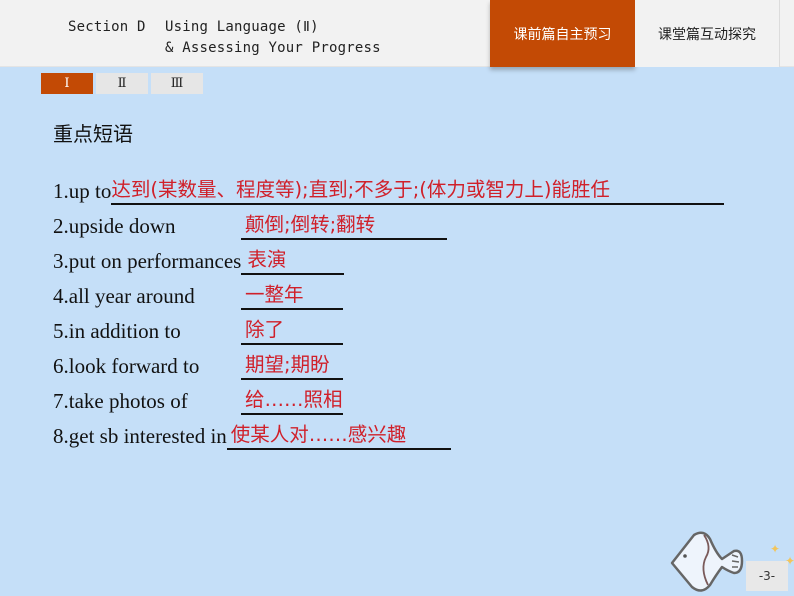 The width and height of the screenshot is (794, 596). Describe the element at coordinates (177, 83) in the screenshot. I see `section-tab-3: Ⅲ` at that location.